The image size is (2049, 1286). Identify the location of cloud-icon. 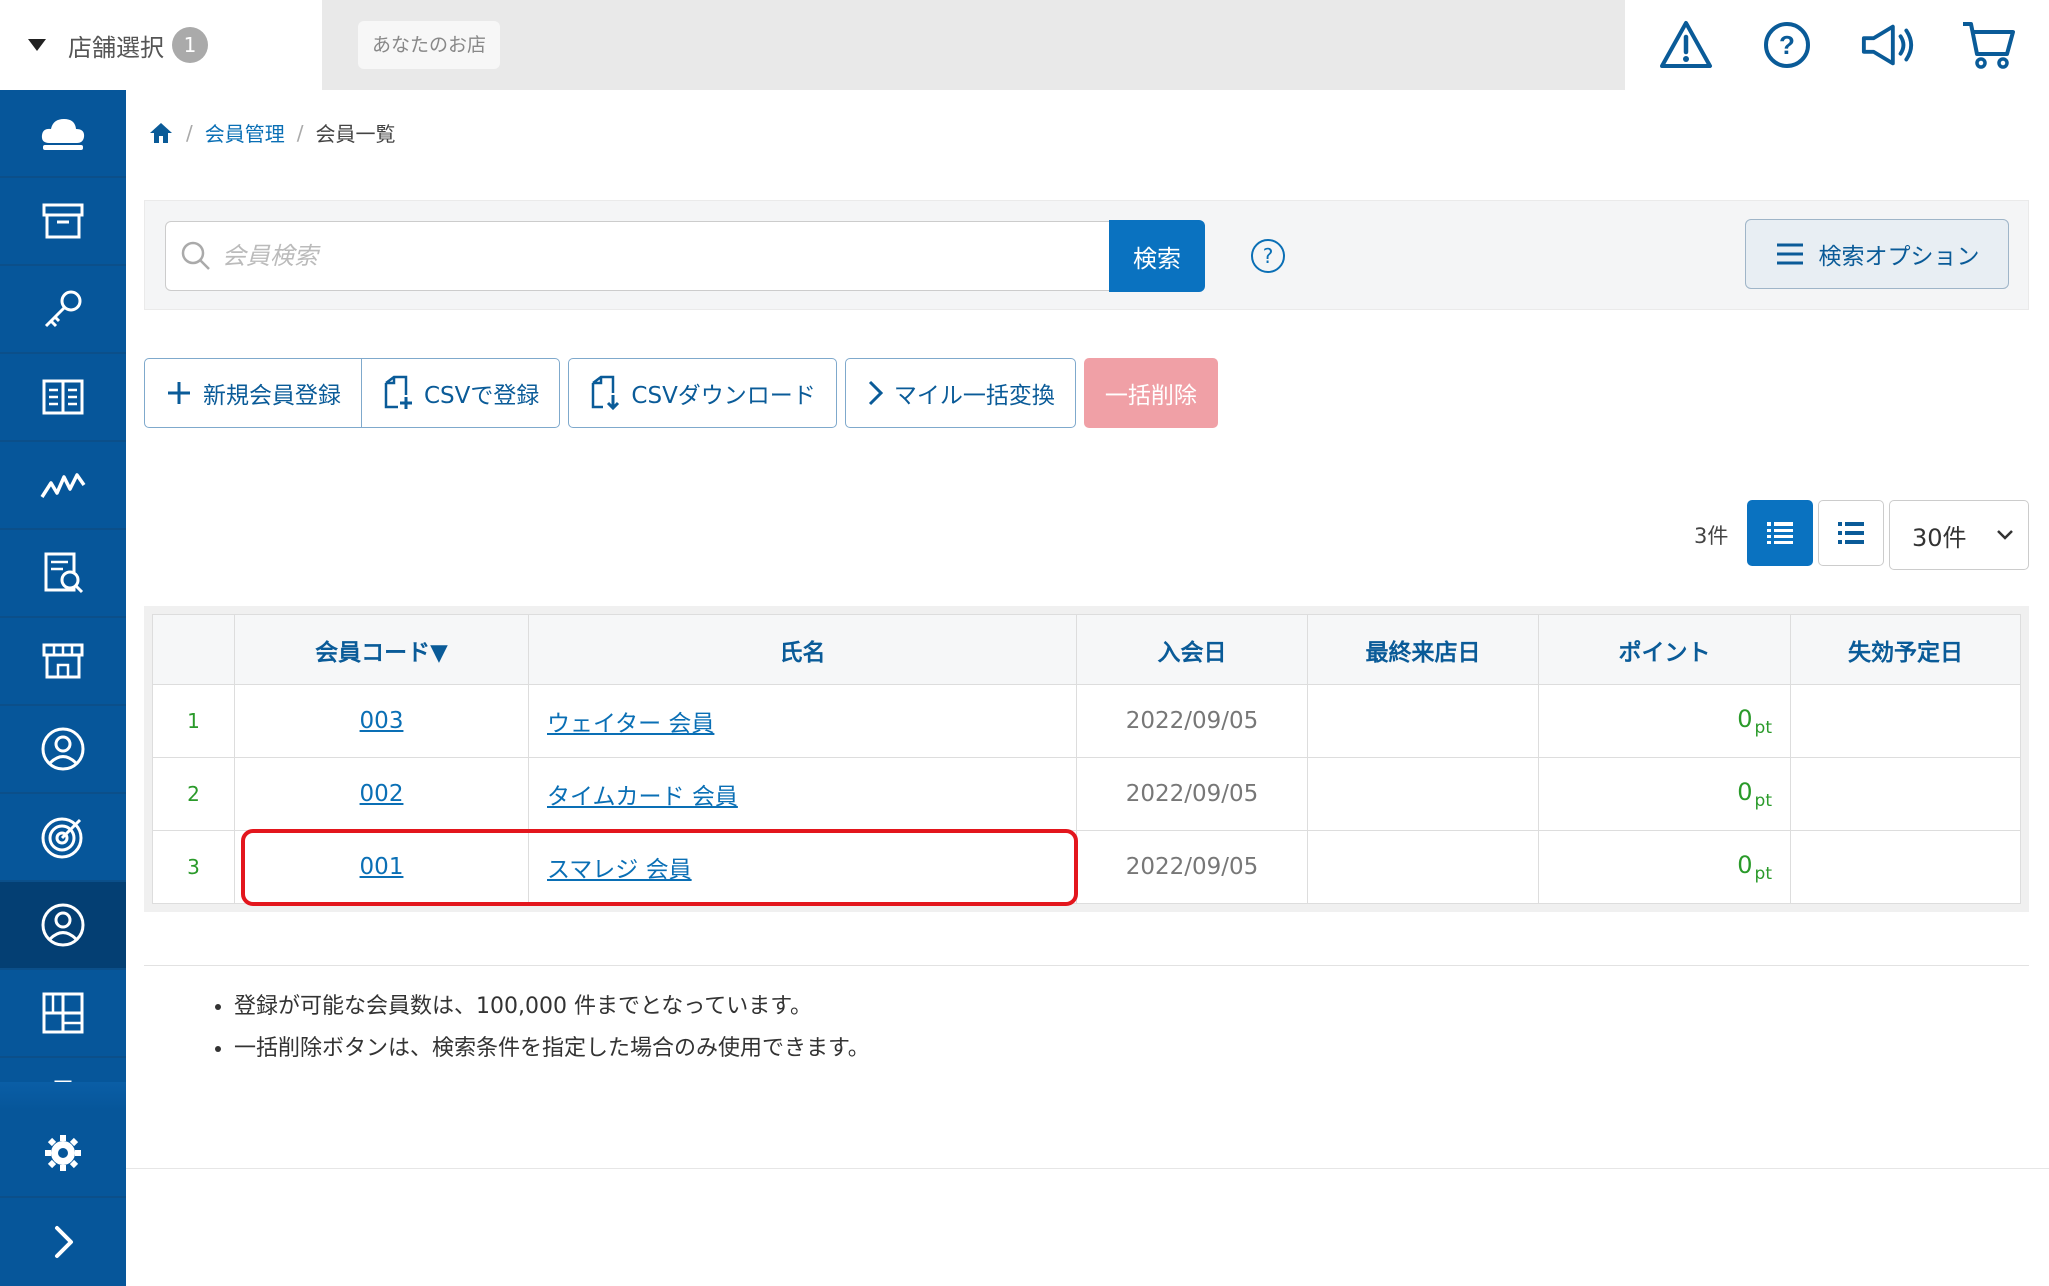
(63, 134).